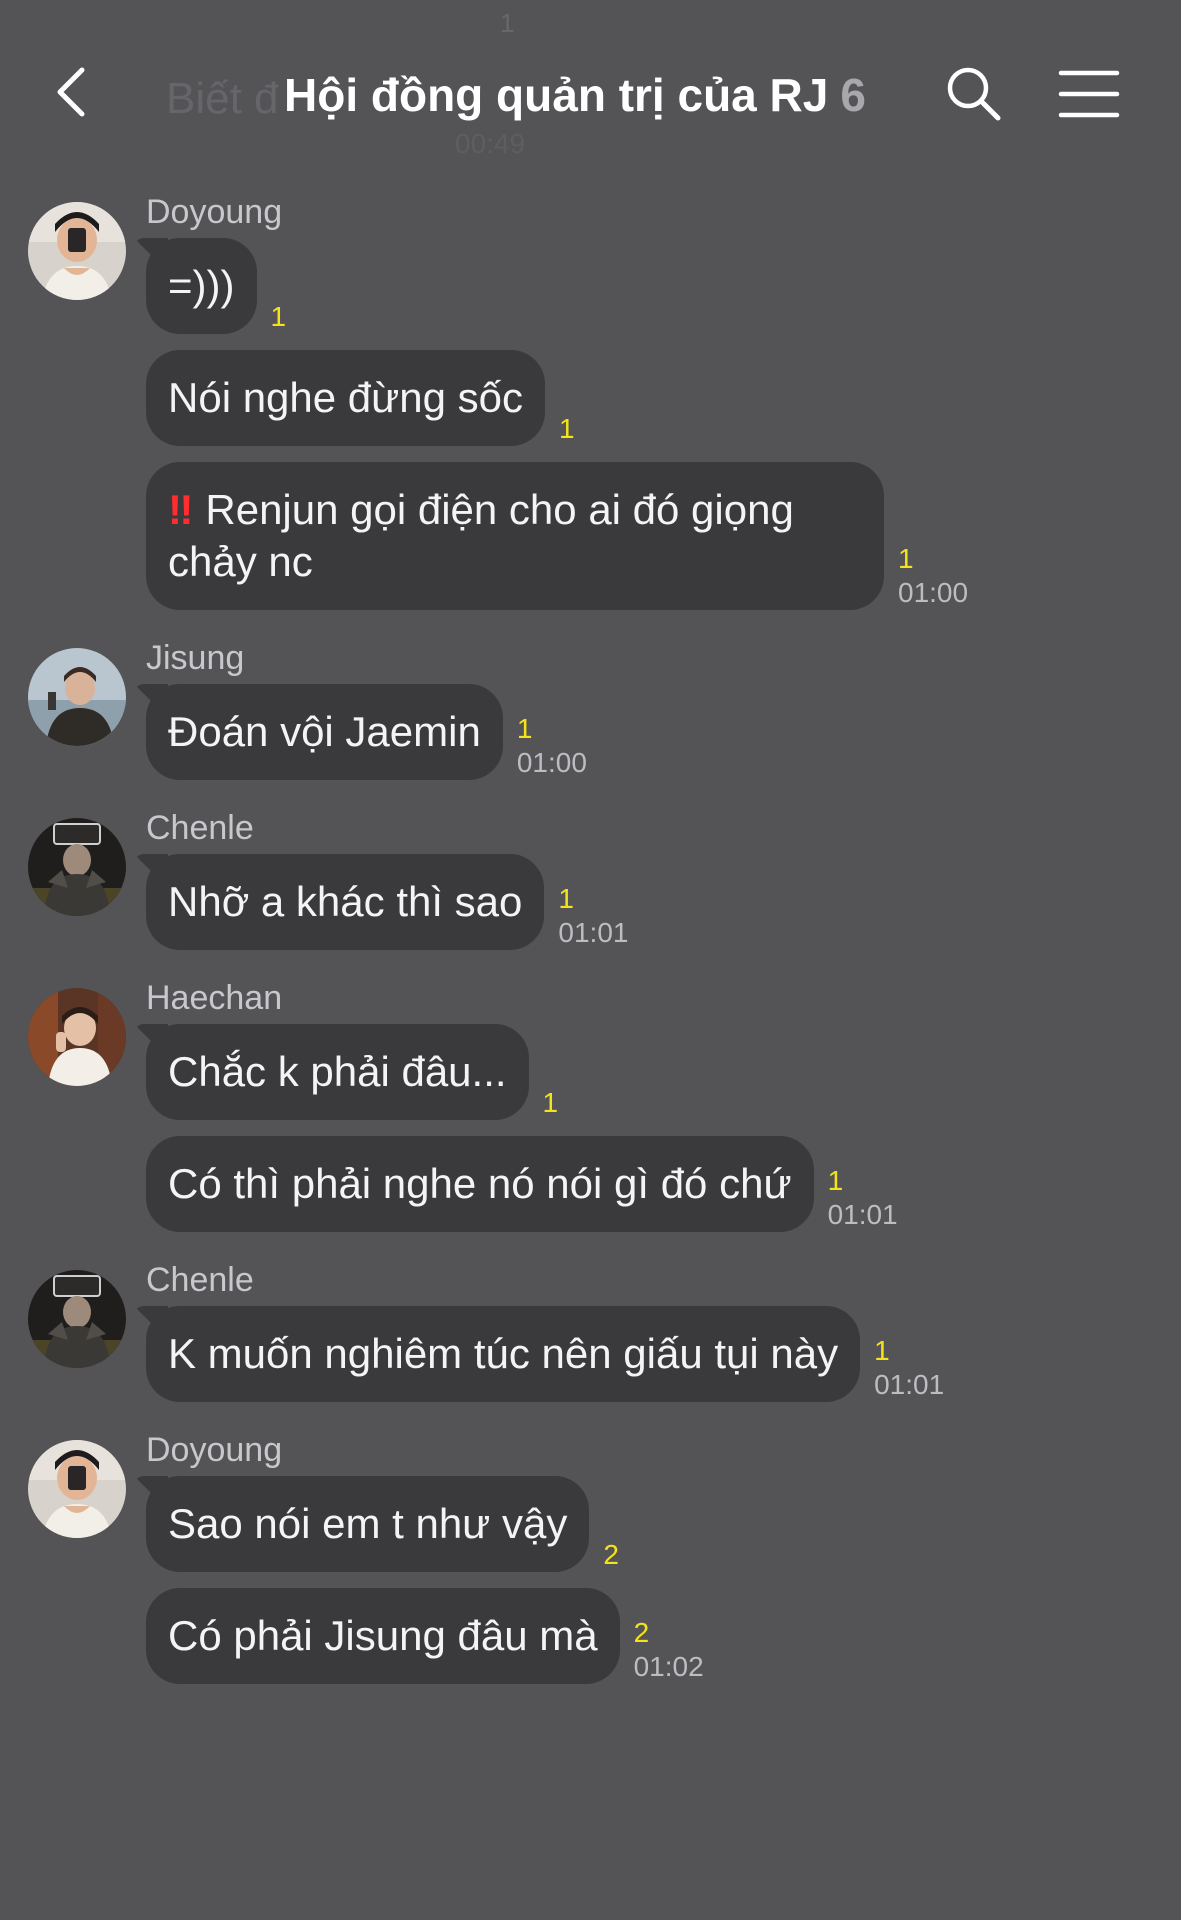 The height and width of the screenshot is (1920, 1181). I want to click on chat-title: Hội đồng quản trị của RJ 6, so click(575, 95).